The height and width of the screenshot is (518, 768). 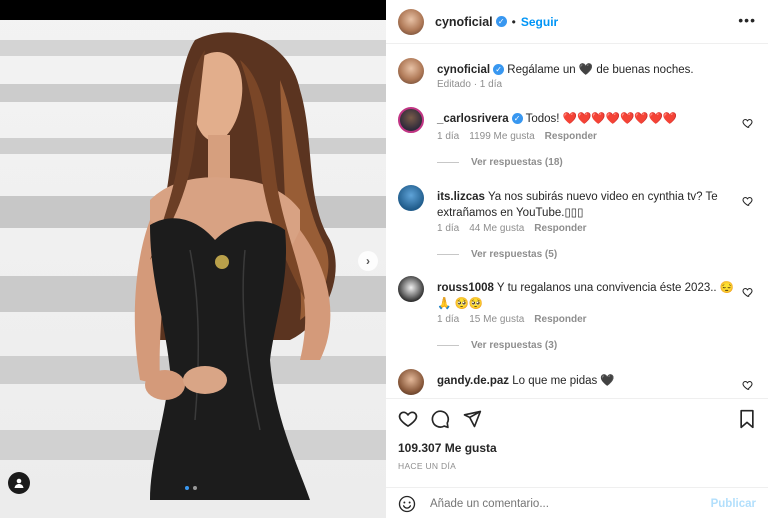 I want to click on comment-text: _carlosrivera ✓ Todos! ❤️❤️❤️❤️❤️❤️❤️❤️, so click(x=587, y=119).